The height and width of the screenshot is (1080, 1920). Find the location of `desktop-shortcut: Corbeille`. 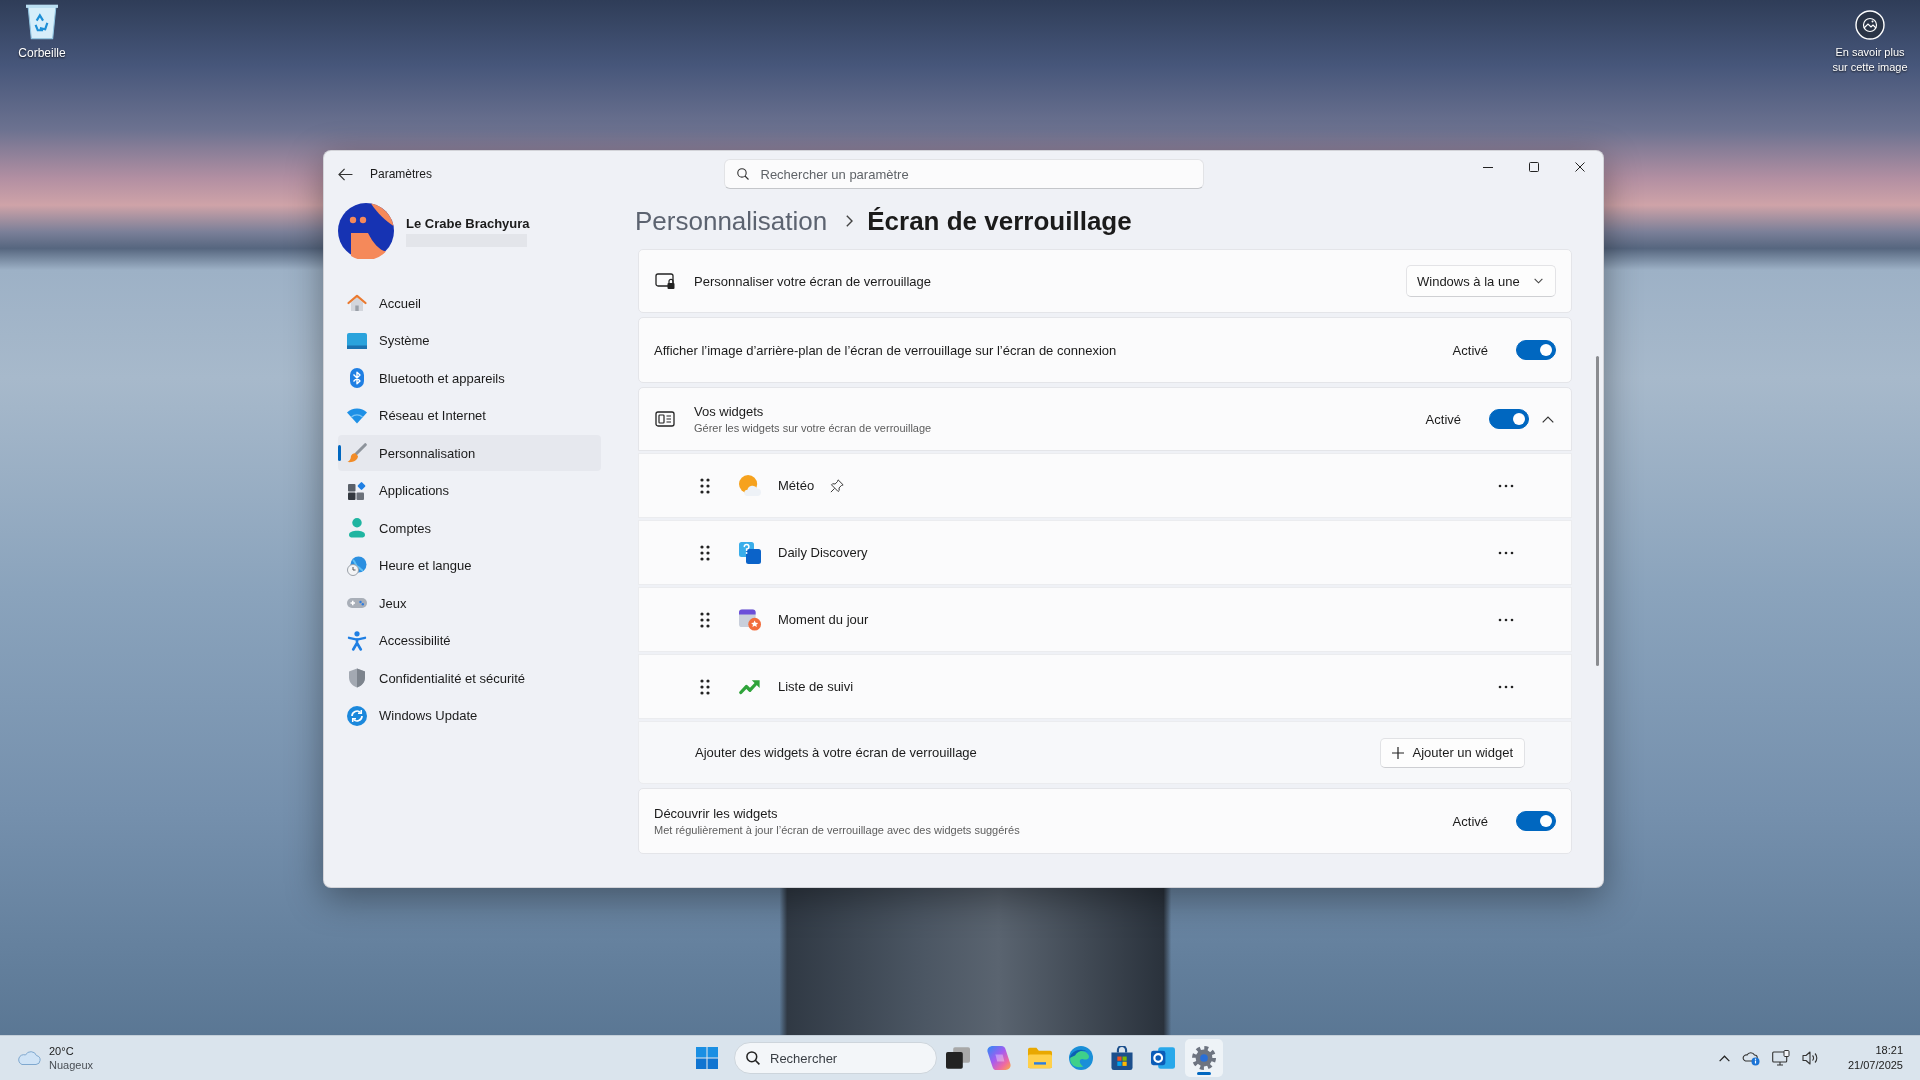

desktop-shortcut: Corbeille is located at coordinates (42, 32).